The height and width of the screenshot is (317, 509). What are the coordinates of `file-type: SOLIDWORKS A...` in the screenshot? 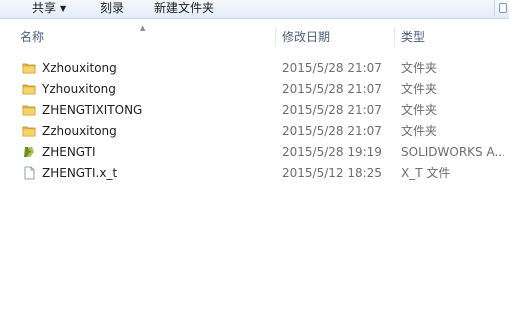 It's located at (452, 152).